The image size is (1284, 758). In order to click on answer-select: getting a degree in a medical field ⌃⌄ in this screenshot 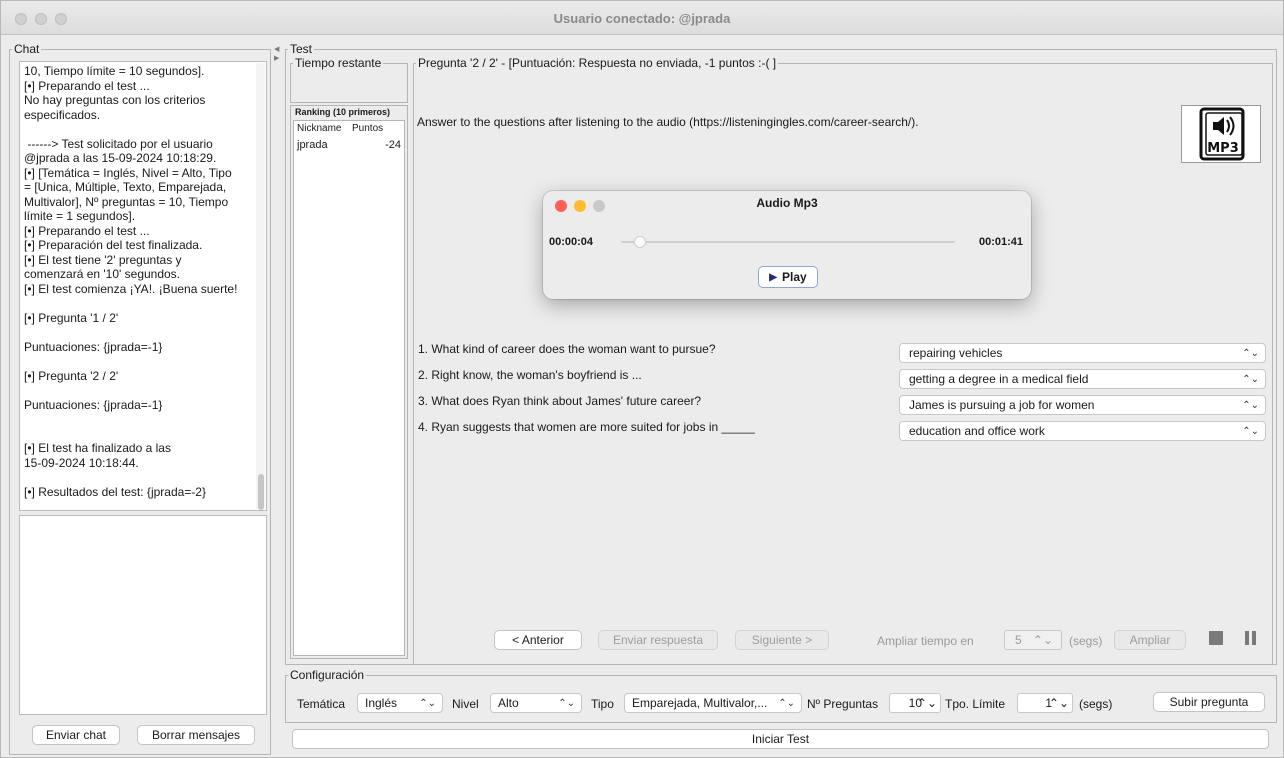, I will do `click(1082, 379)`.